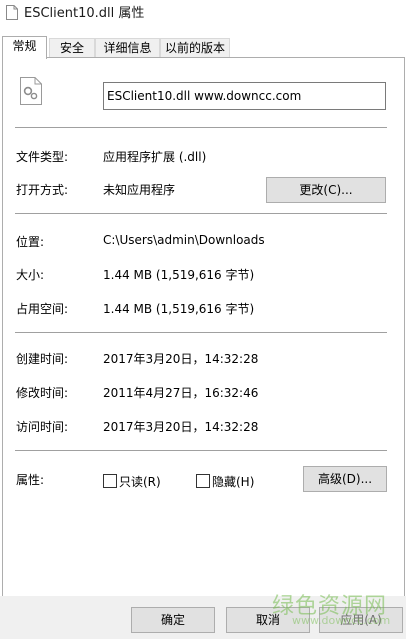  Describe the element at coordinates (72, 48) in the screenshot. I see `tab-security: 安全` at that location.